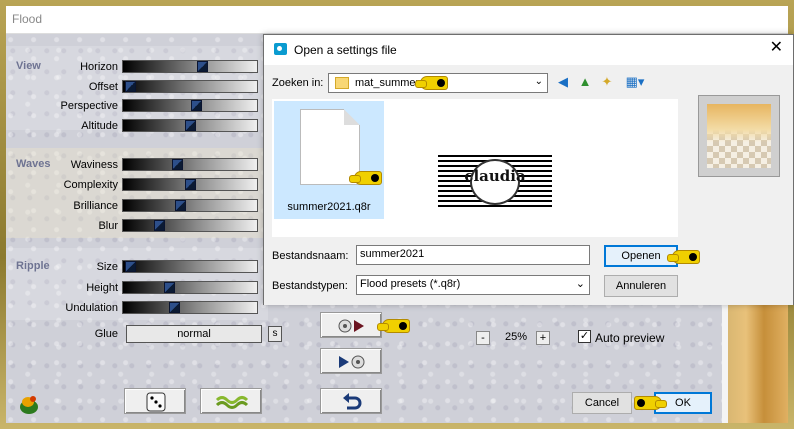 This screenshot has width=794, height=429. What do you see at coordinates (387, 83) in the screenshot?
I see `look-in-value: mat_summer` at bounding box center [387, 83].